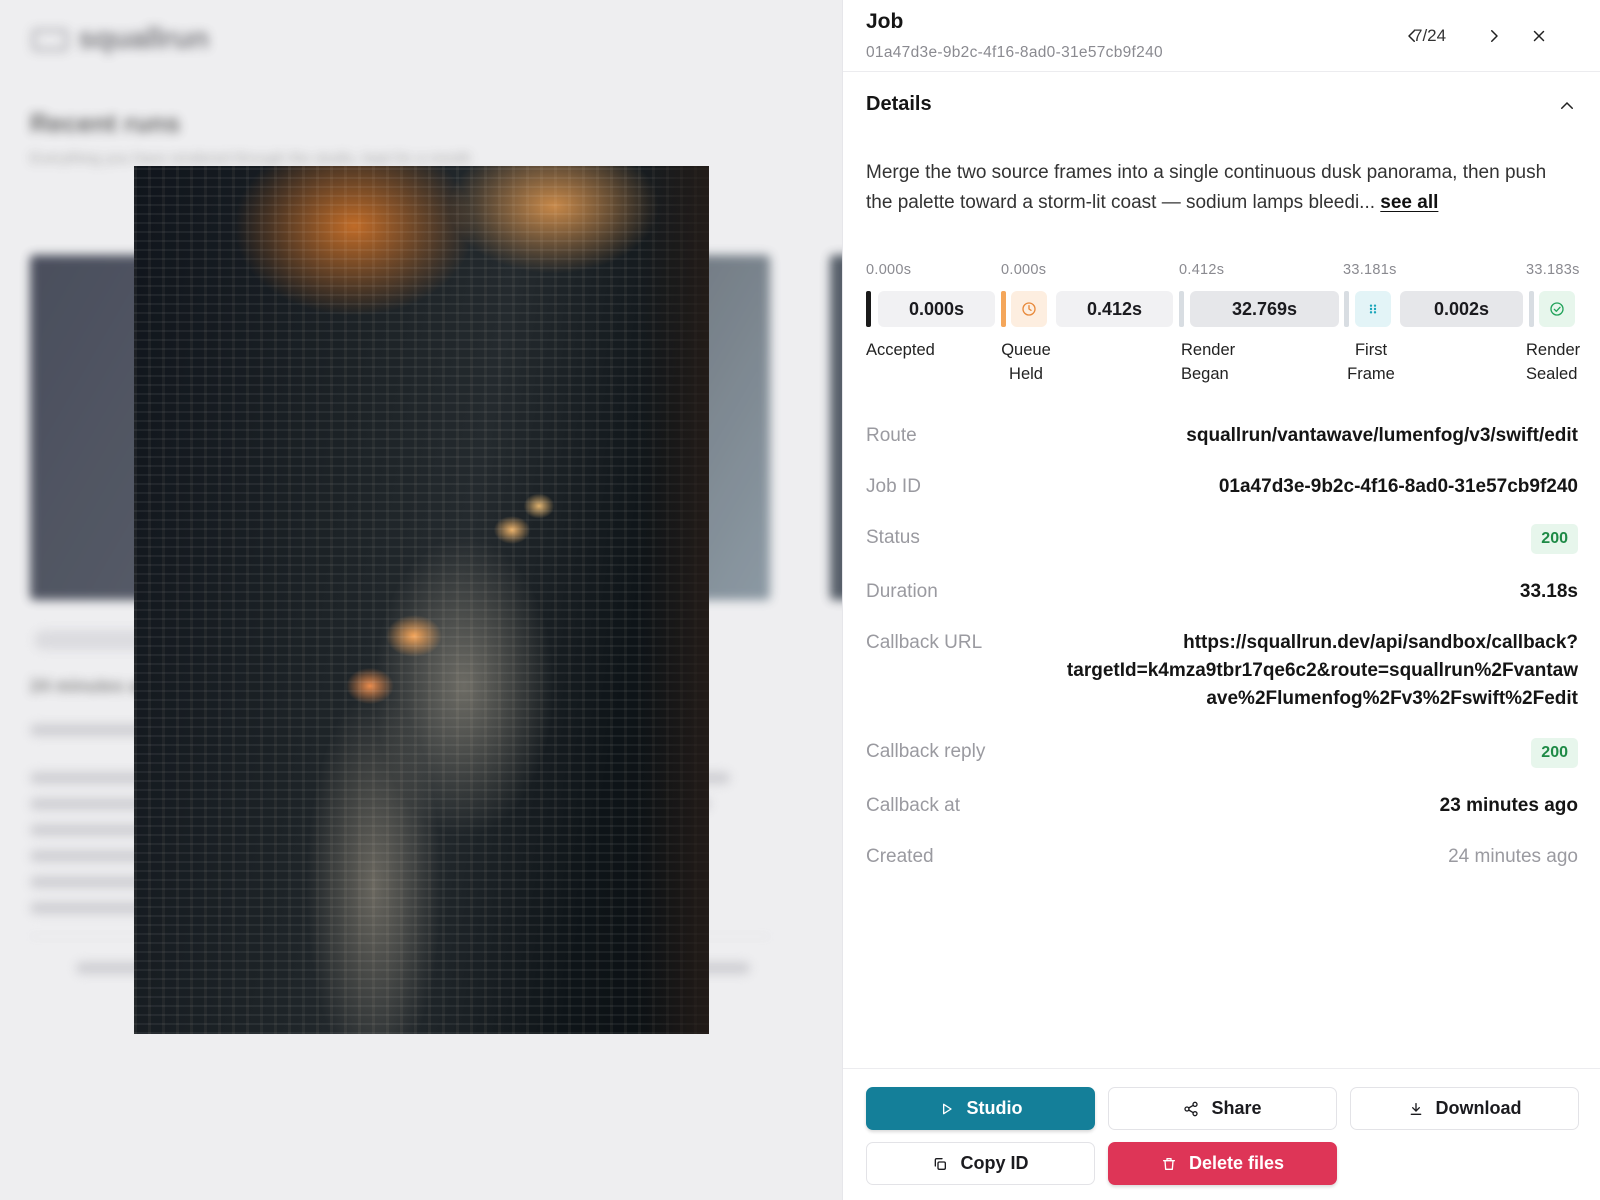 Image resolution: width=1600 pixels, height=1200 pixels. Describe the element at coordinates (868, 309) in the screenshot. I see `accepted-marker` at that location.